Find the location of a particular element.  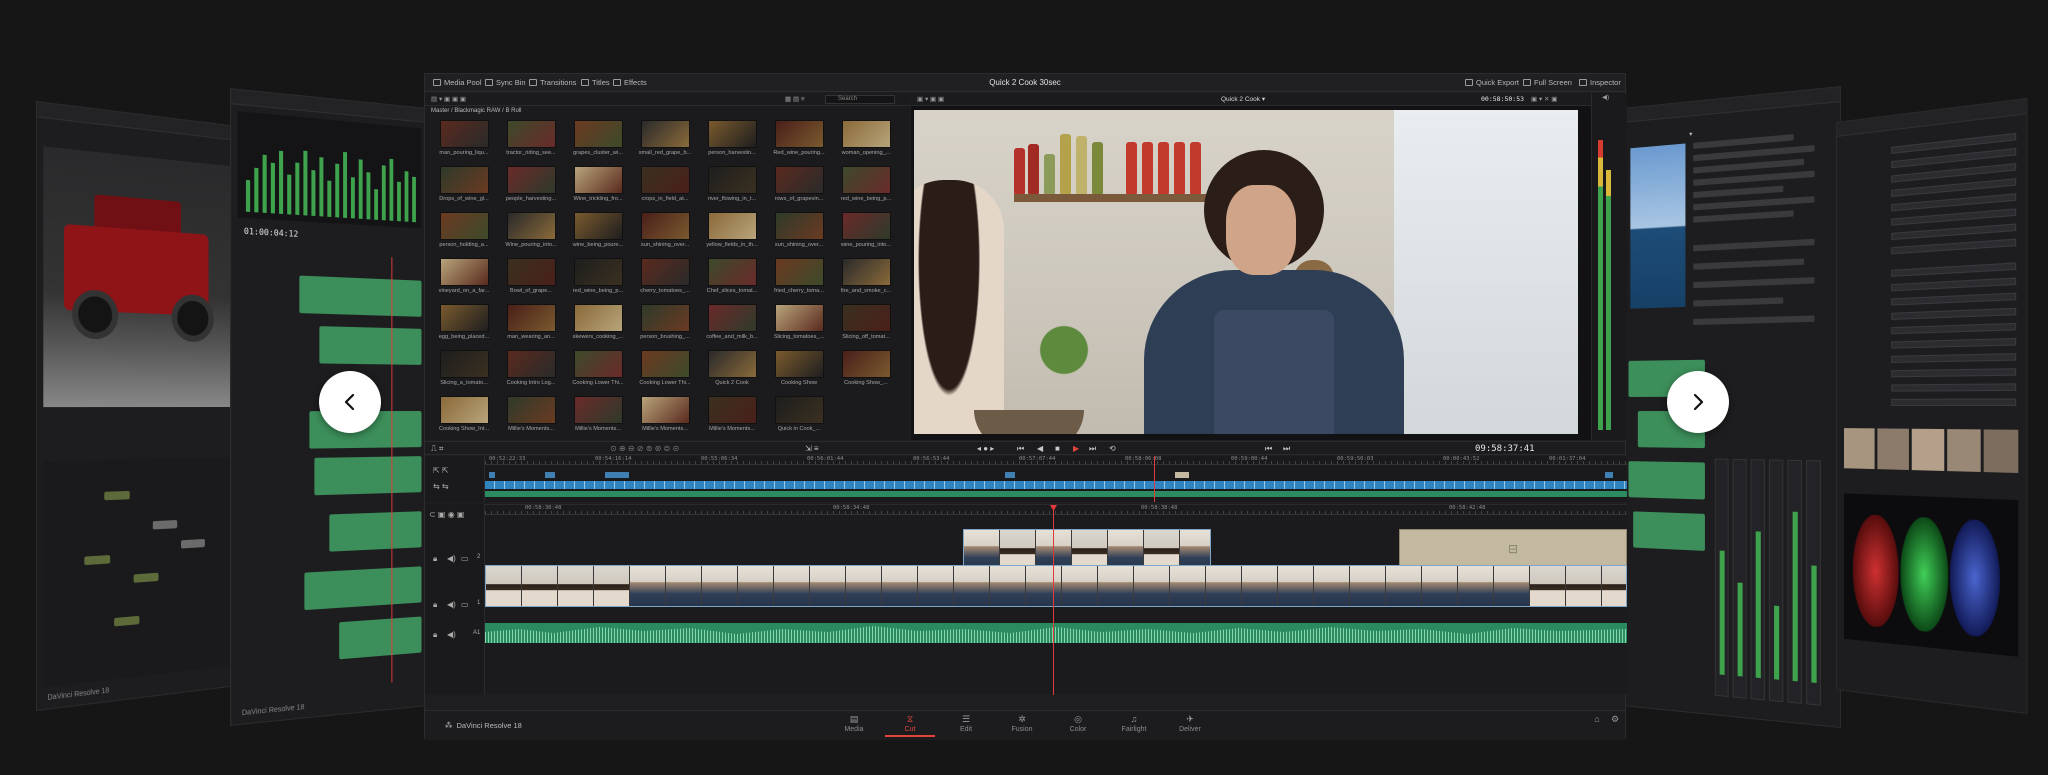

play-reverse-button: ◀ is located at coordinates (1040, 449).